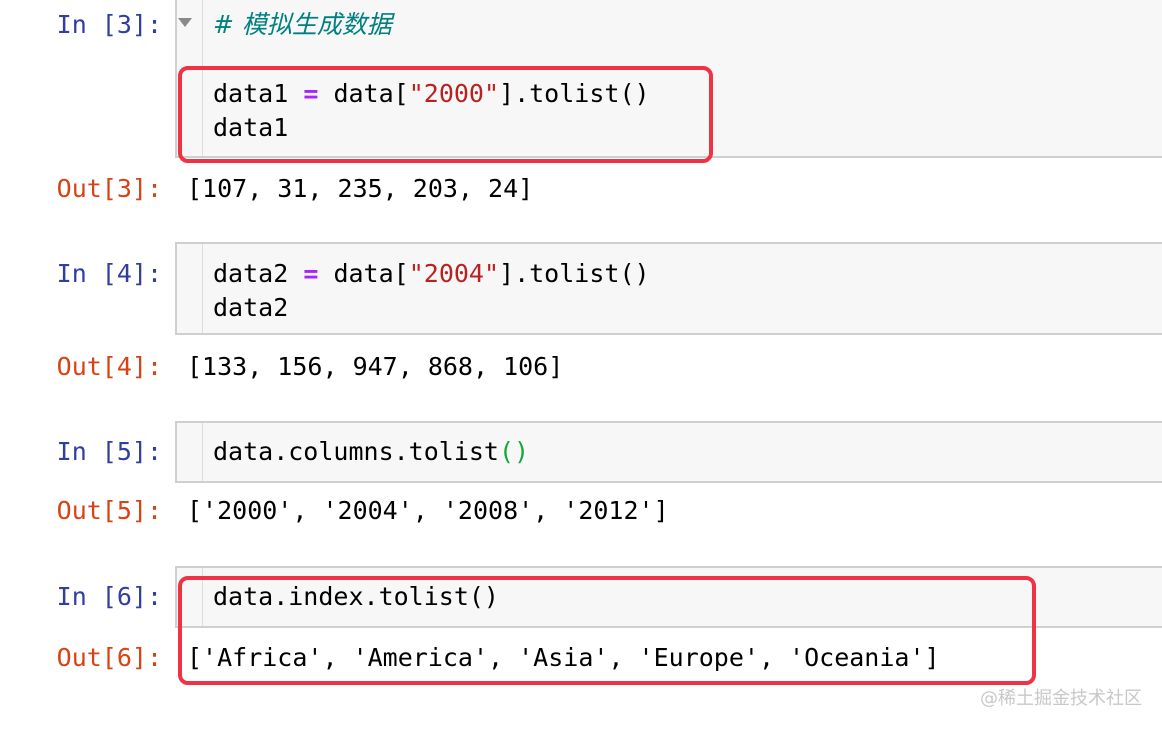 This screenshot has height=730, width=1162. I want to click on in-prompt-4: In [4]:, so click(109, 273).